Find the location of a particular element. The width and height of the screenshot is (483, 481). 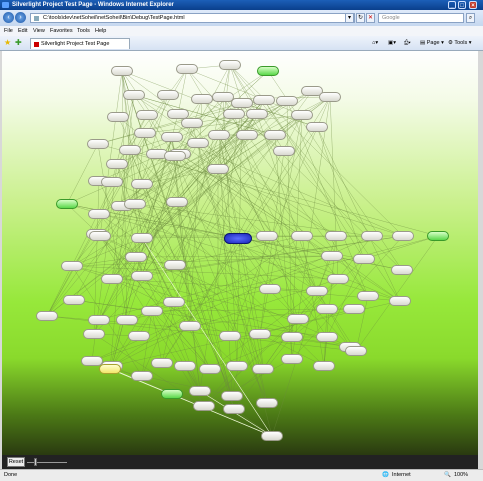

maximize-button: □ is located at coordinates (462, 5).